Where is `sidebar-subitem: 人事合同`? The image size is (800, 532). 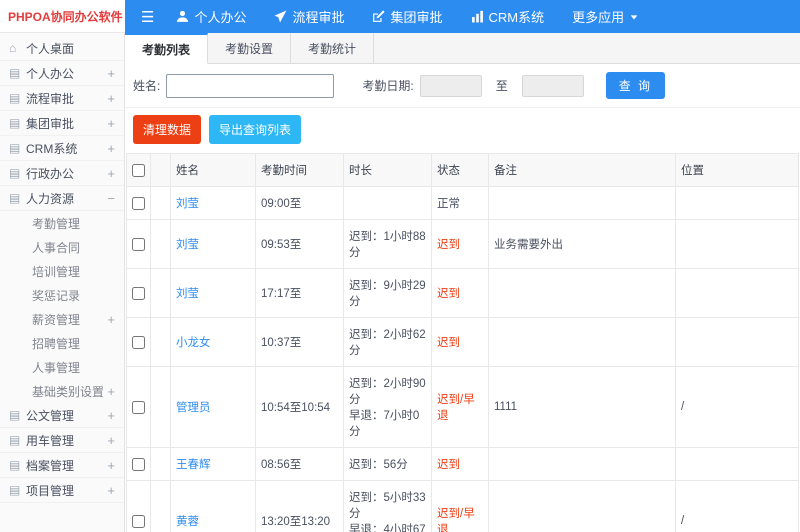
sidebar-subitem: 人事合同 is located at coordinates (62, 247).